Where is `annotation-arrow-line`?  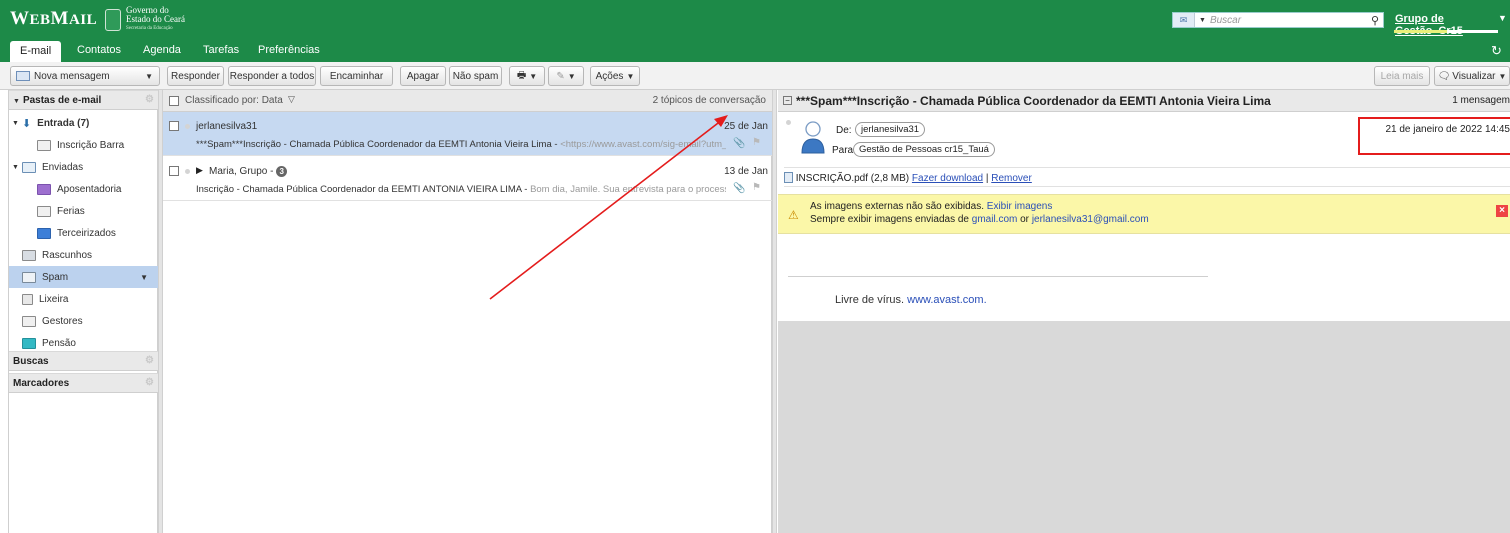 annotation-arrow-line is located at coordinates (606, 209).